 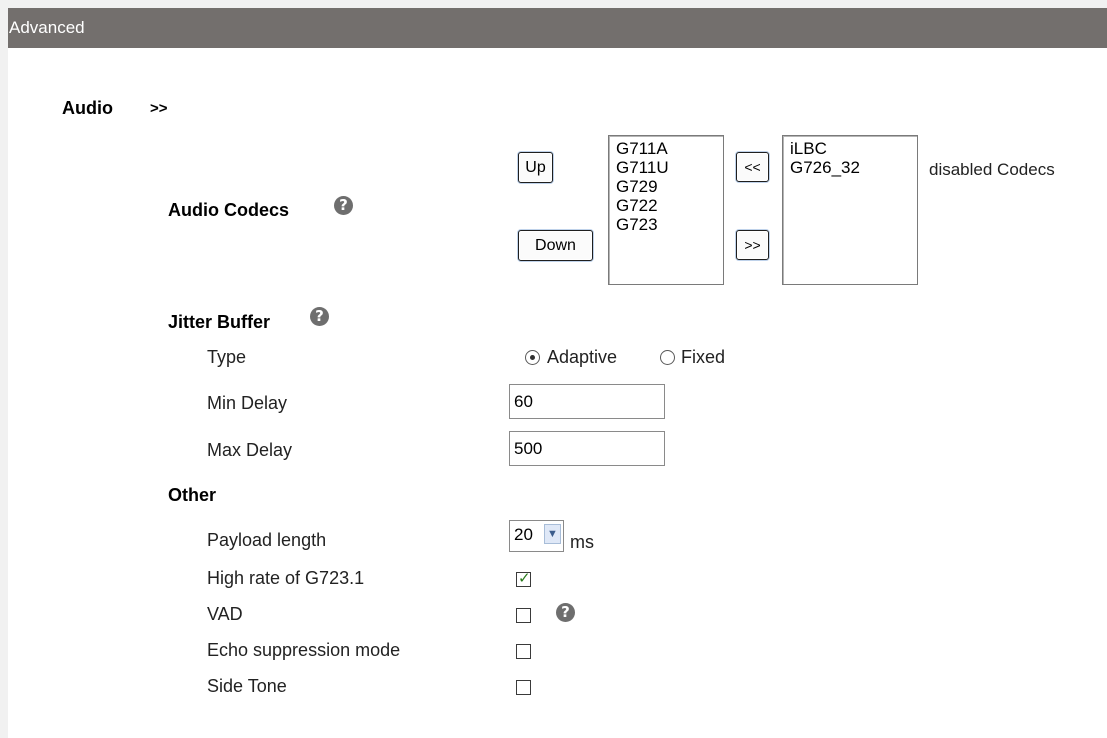 What do you see at coordinates (536, 536) in the screenshot?
I see `payload-length-select: 20 ▼` at bounding box center [536, 536].